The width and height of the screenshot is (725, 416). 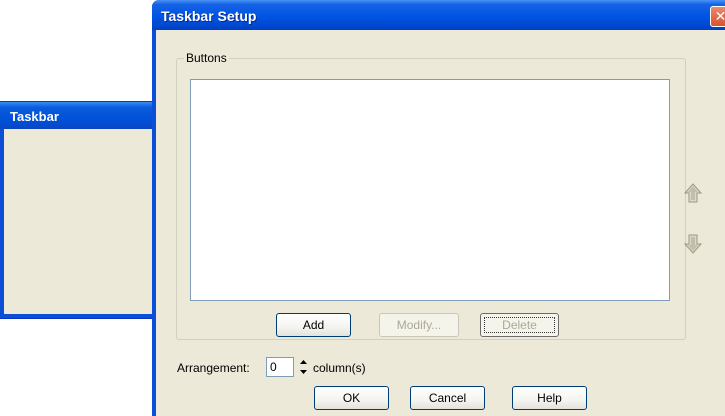 I want to click on columns-unit-label: column(s), so click(x=339, y=368).